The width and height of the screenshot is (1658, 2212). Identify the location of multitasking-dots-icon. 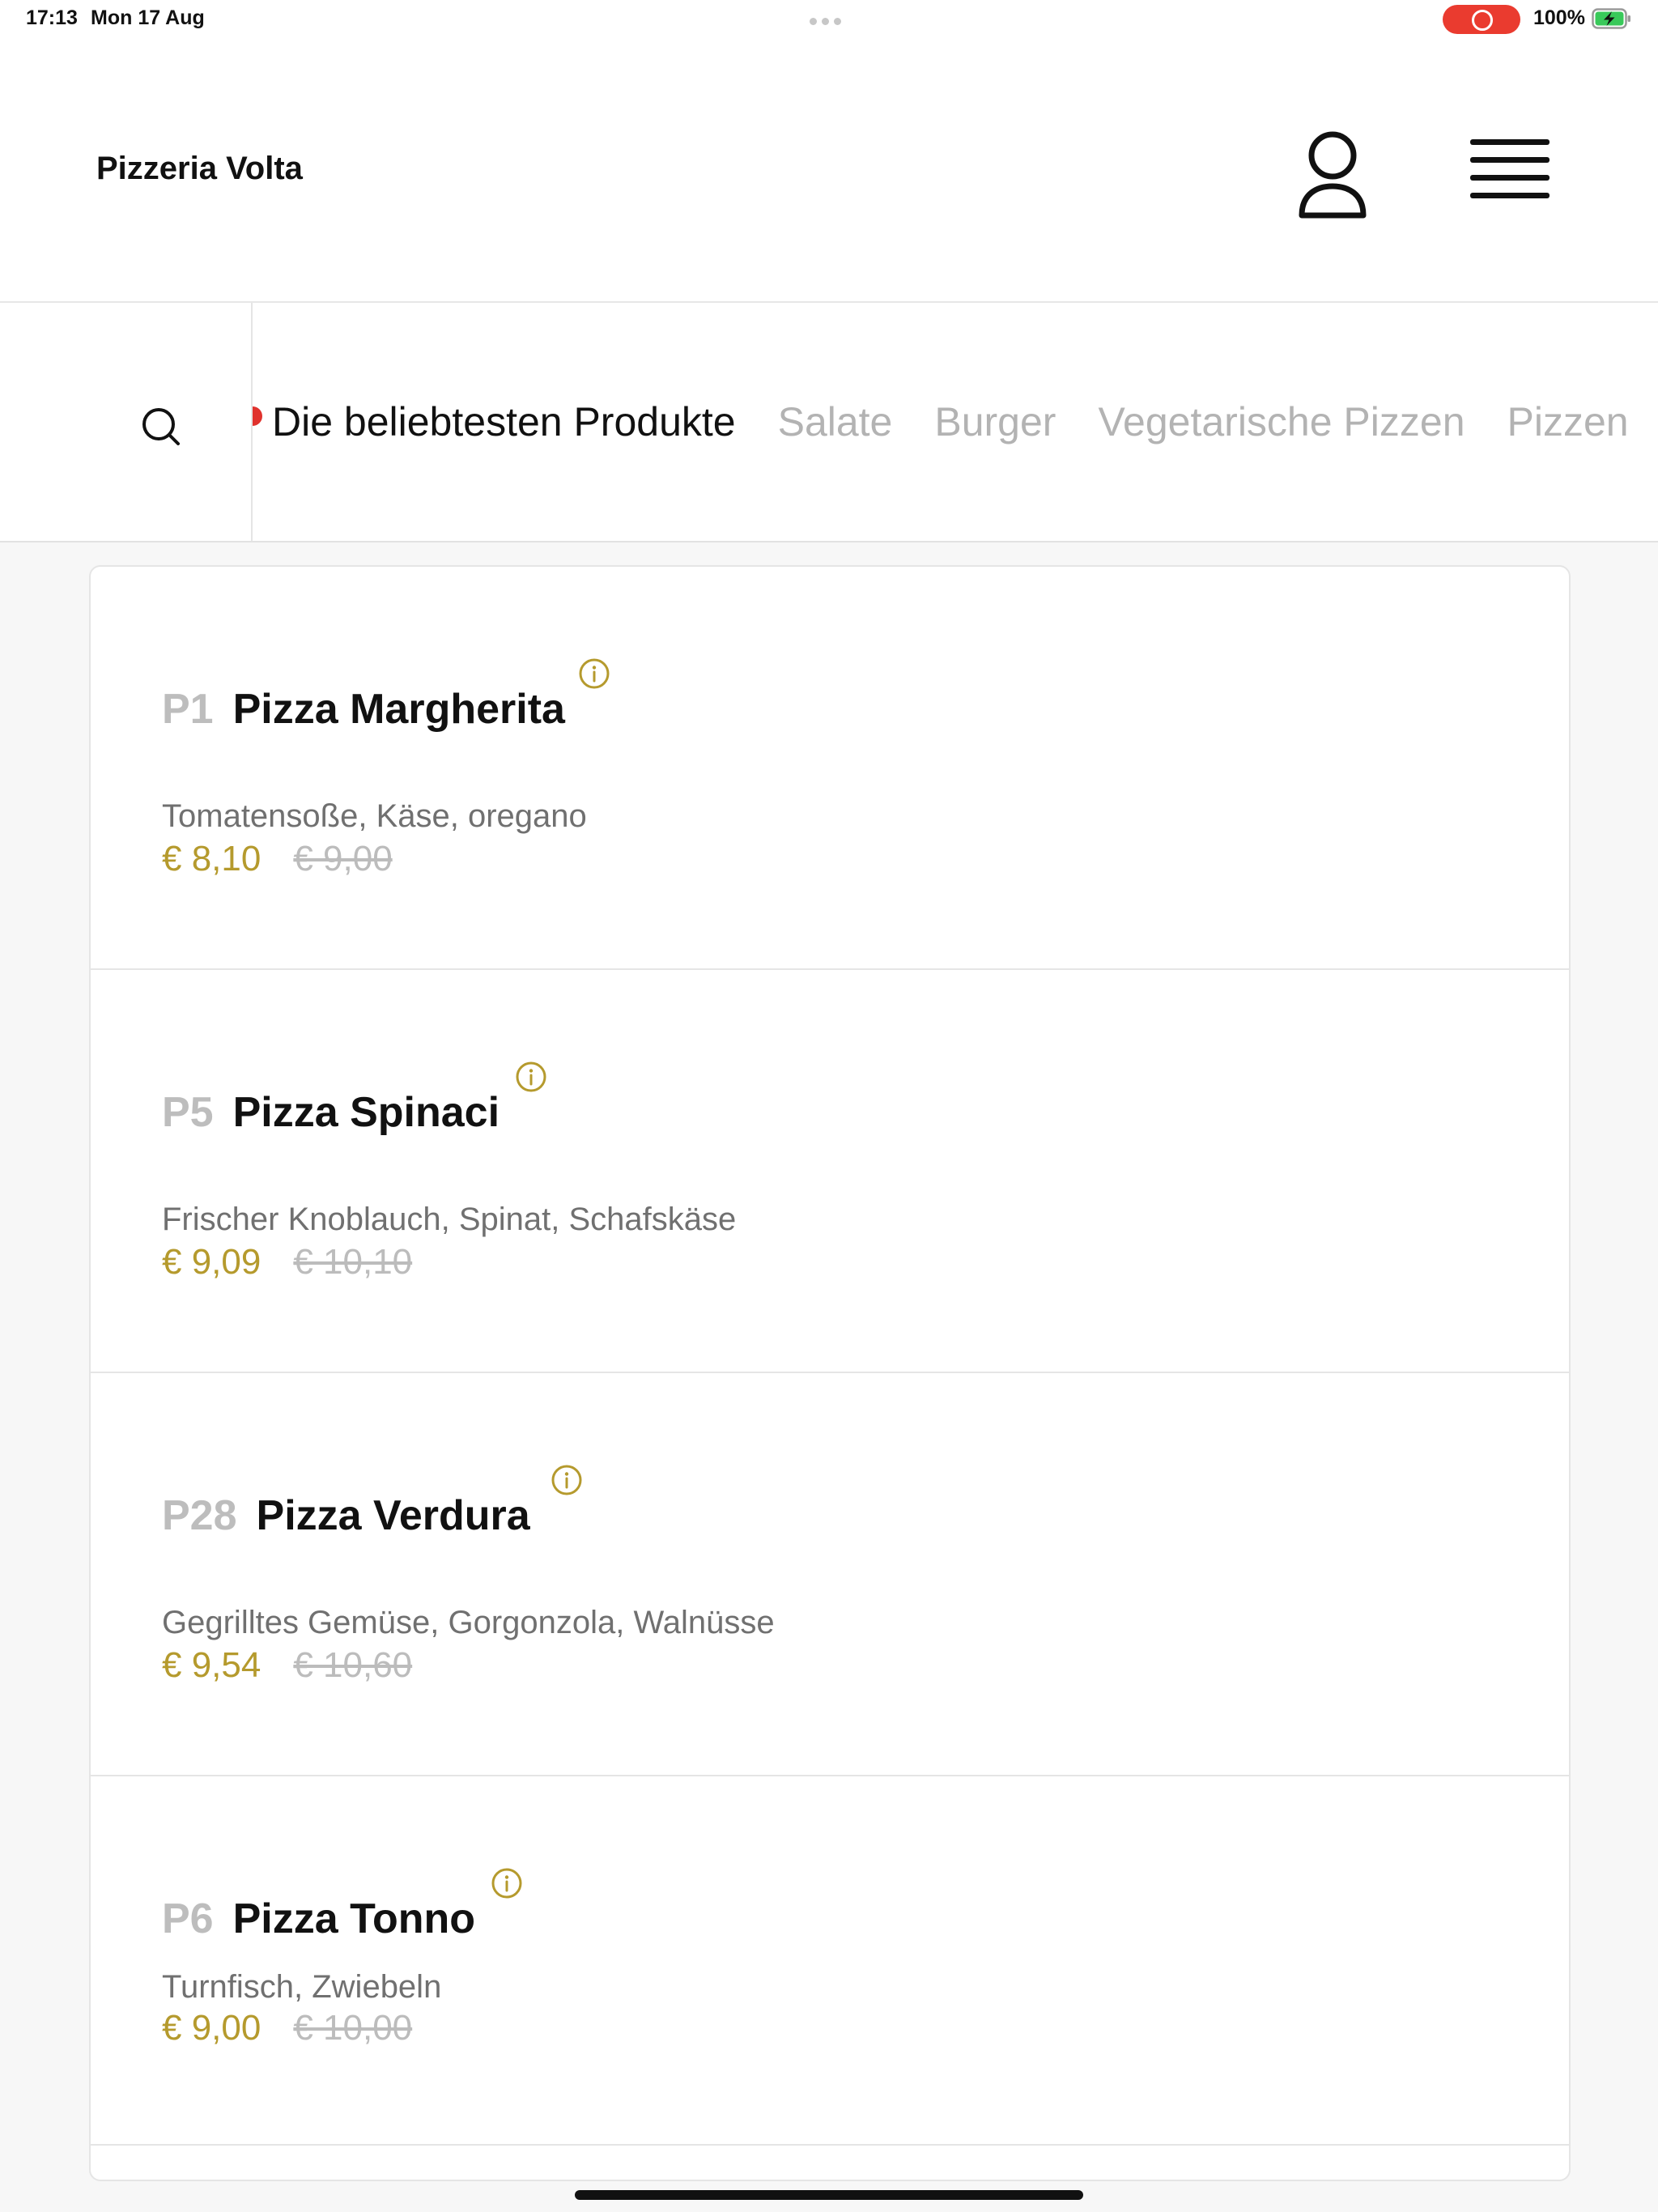
(829, 20).